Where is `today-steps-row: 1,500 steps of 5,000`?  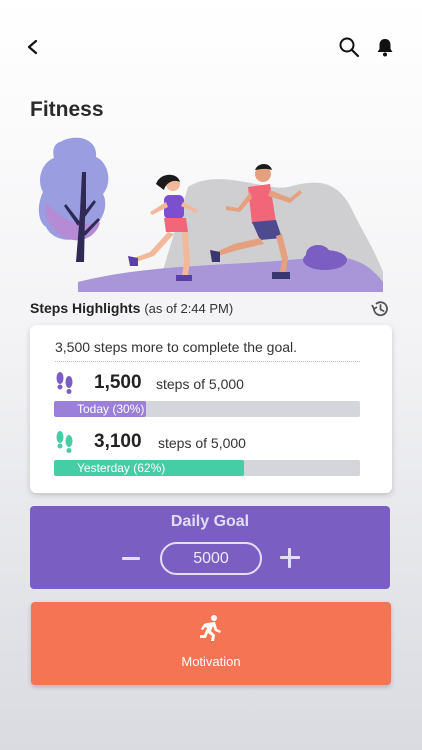 today-steps-row: 1,500 steps of 5,000 is located at coordinates (214, 384).